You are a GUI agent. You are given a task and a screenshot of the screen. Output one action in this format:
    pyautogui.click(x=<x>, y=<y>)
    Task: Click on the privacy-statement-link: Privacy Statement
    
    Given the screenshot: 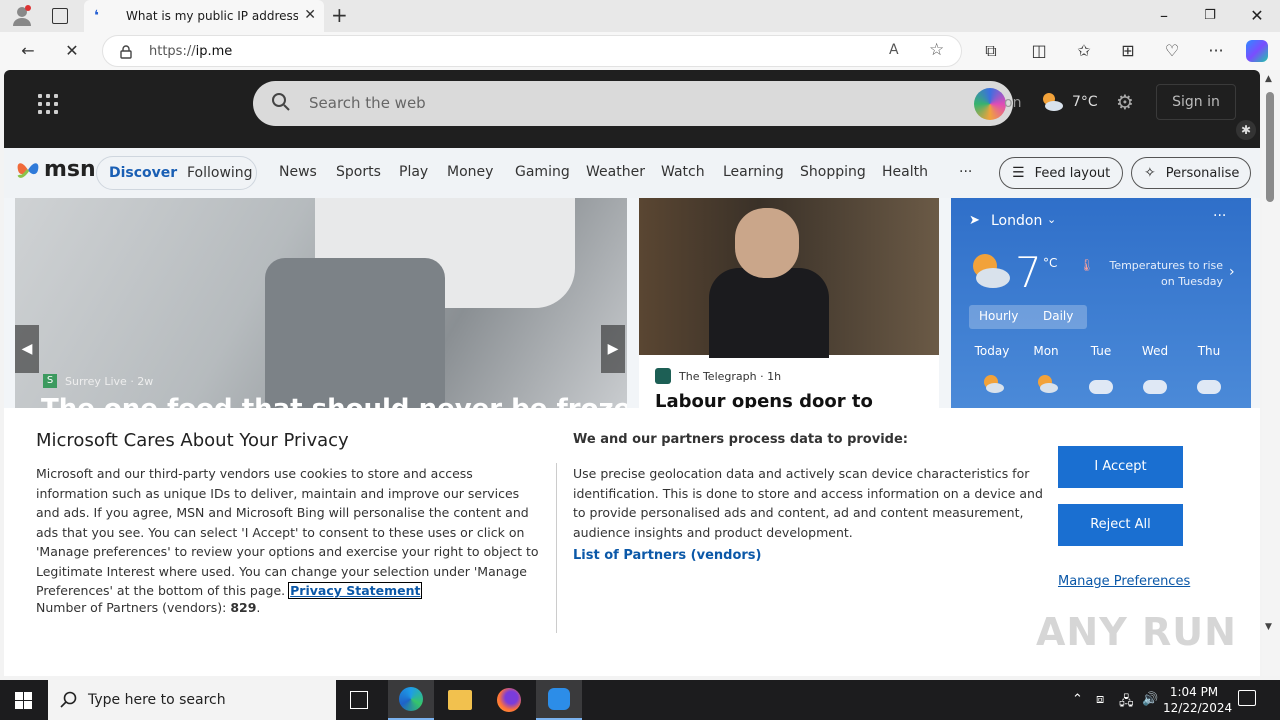 What is the action you would take?
    pyautogui.click(x=355, y=590)
    